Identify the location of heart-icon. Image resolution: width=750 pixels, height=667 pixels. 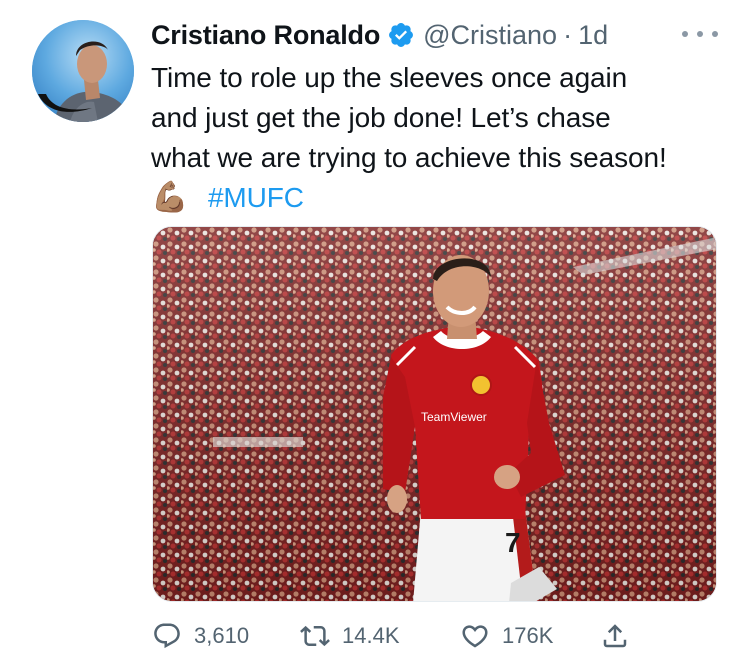
(475, 636).